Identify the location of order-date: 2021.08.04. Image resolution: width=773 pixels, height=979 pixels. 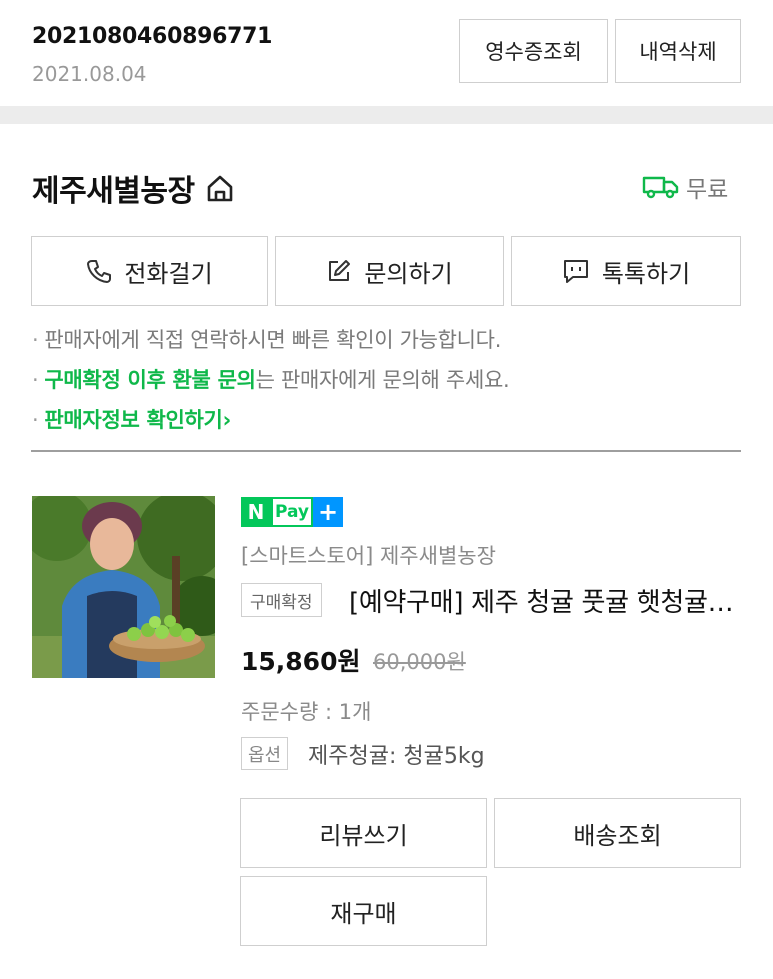
(89, 74).